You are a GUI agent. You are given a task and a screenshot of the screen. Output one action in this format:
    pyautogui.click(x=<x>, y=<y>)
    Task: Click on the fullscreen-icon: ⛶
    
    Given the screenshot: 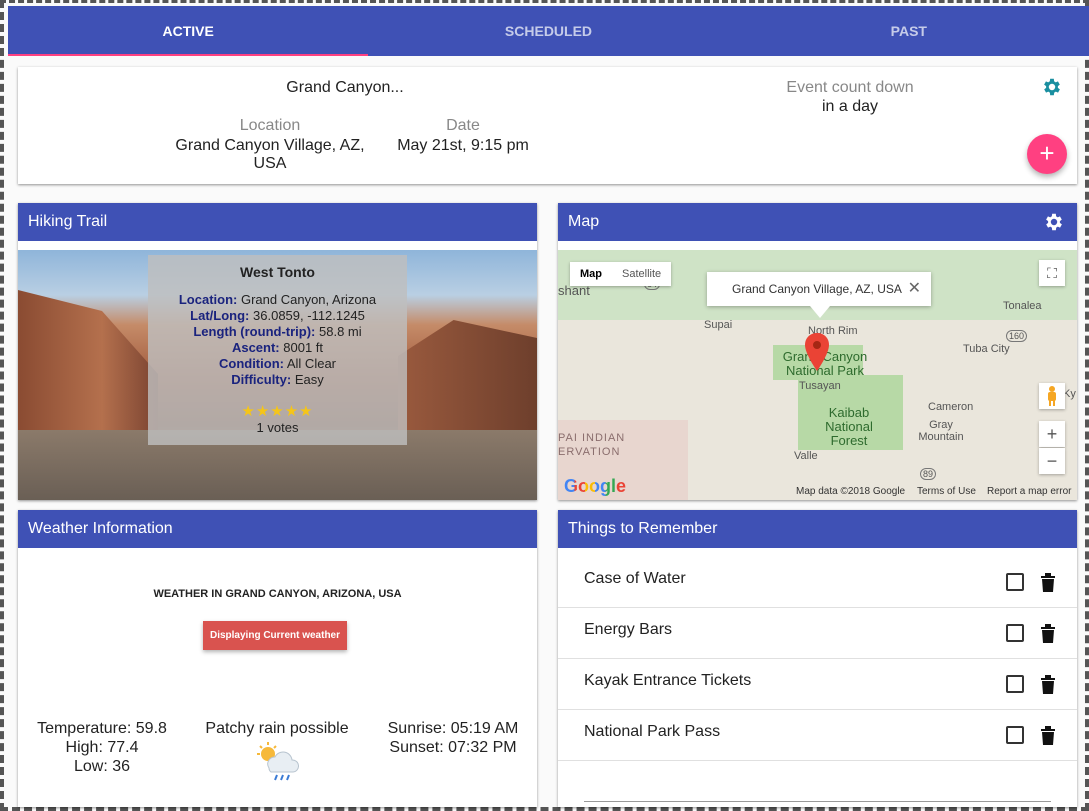 What is the action you would take?
    pyautogui.click(x=1052, y=273)
    